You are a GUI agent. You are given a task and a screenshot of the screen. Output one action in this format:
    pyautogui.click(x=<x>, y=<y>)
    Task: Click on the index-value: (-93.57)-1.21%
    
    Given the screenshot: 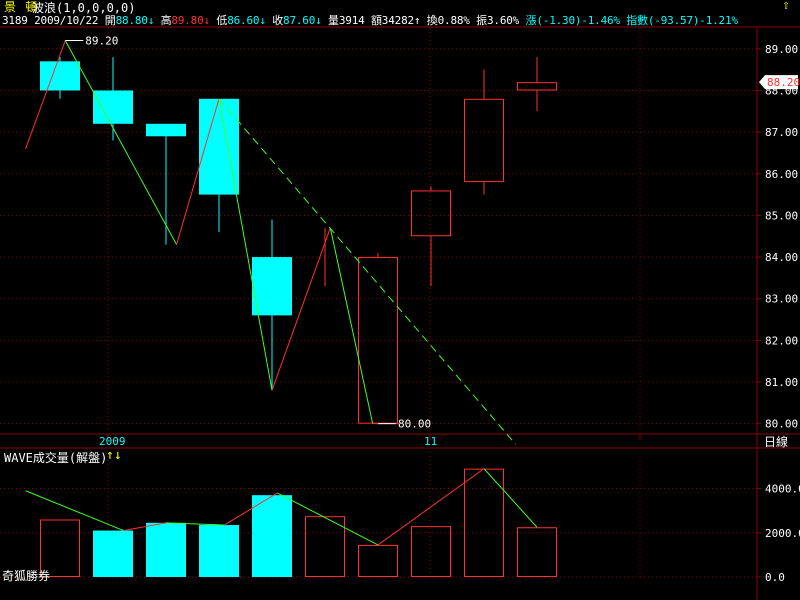 What is the action you would take?
    pyautogui.click(x=692, y=20)
    